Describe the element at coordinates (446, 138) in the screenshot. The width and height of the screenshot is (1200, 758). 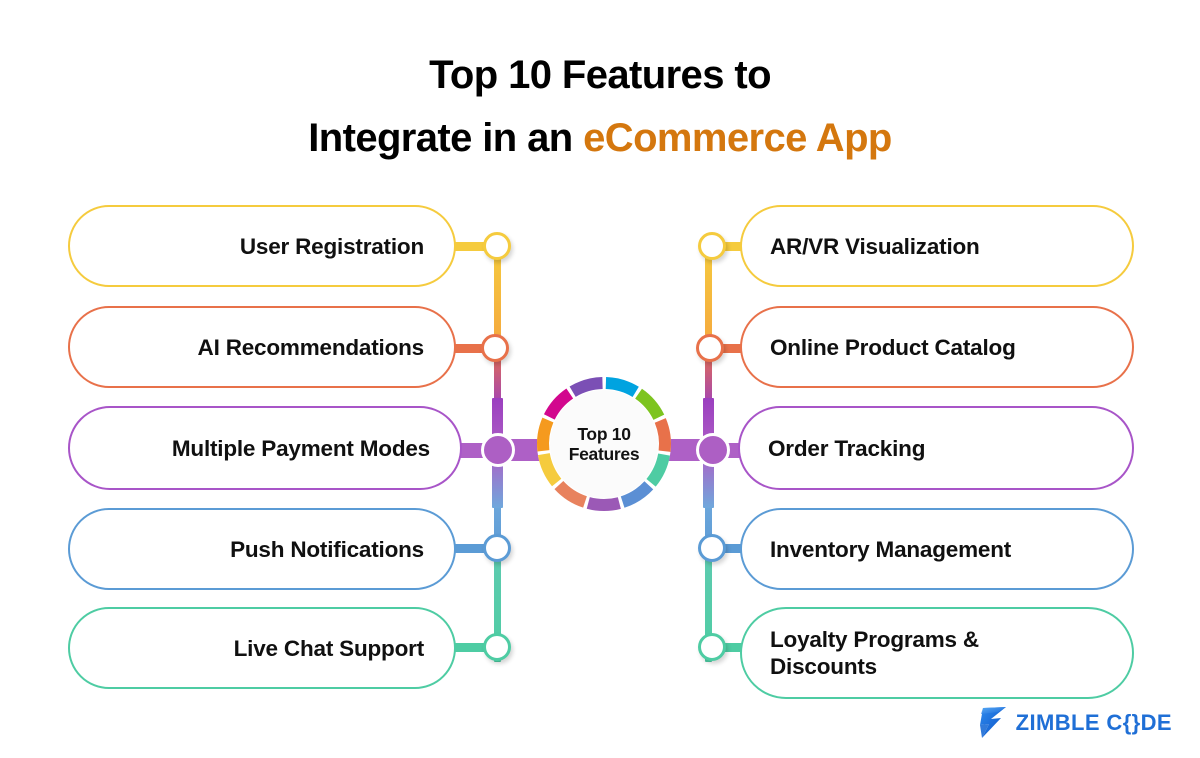
I see `title-line-2-plain: Integrate in an` at that location.